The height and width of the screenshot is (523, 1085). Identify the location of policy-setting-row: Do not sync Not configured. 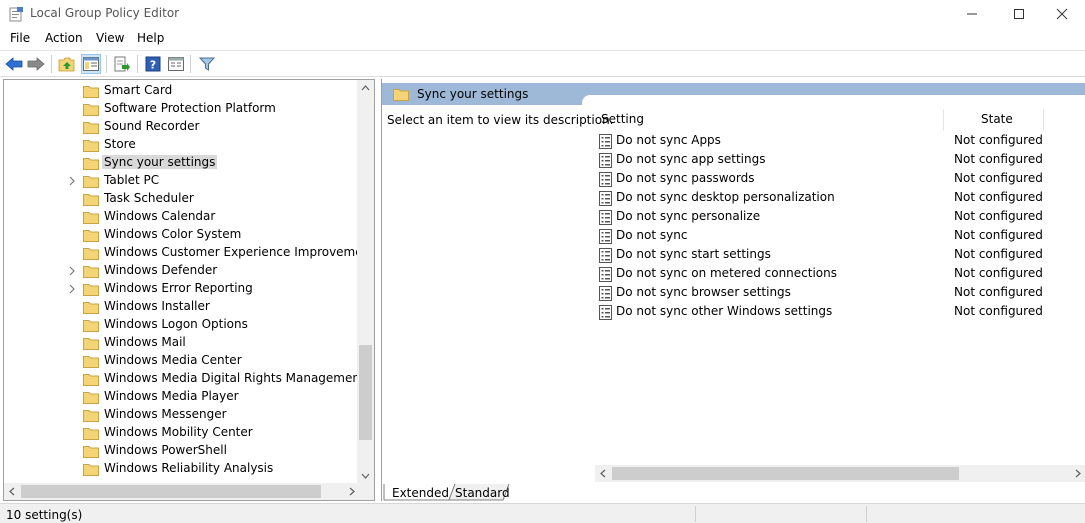
(838, 236).